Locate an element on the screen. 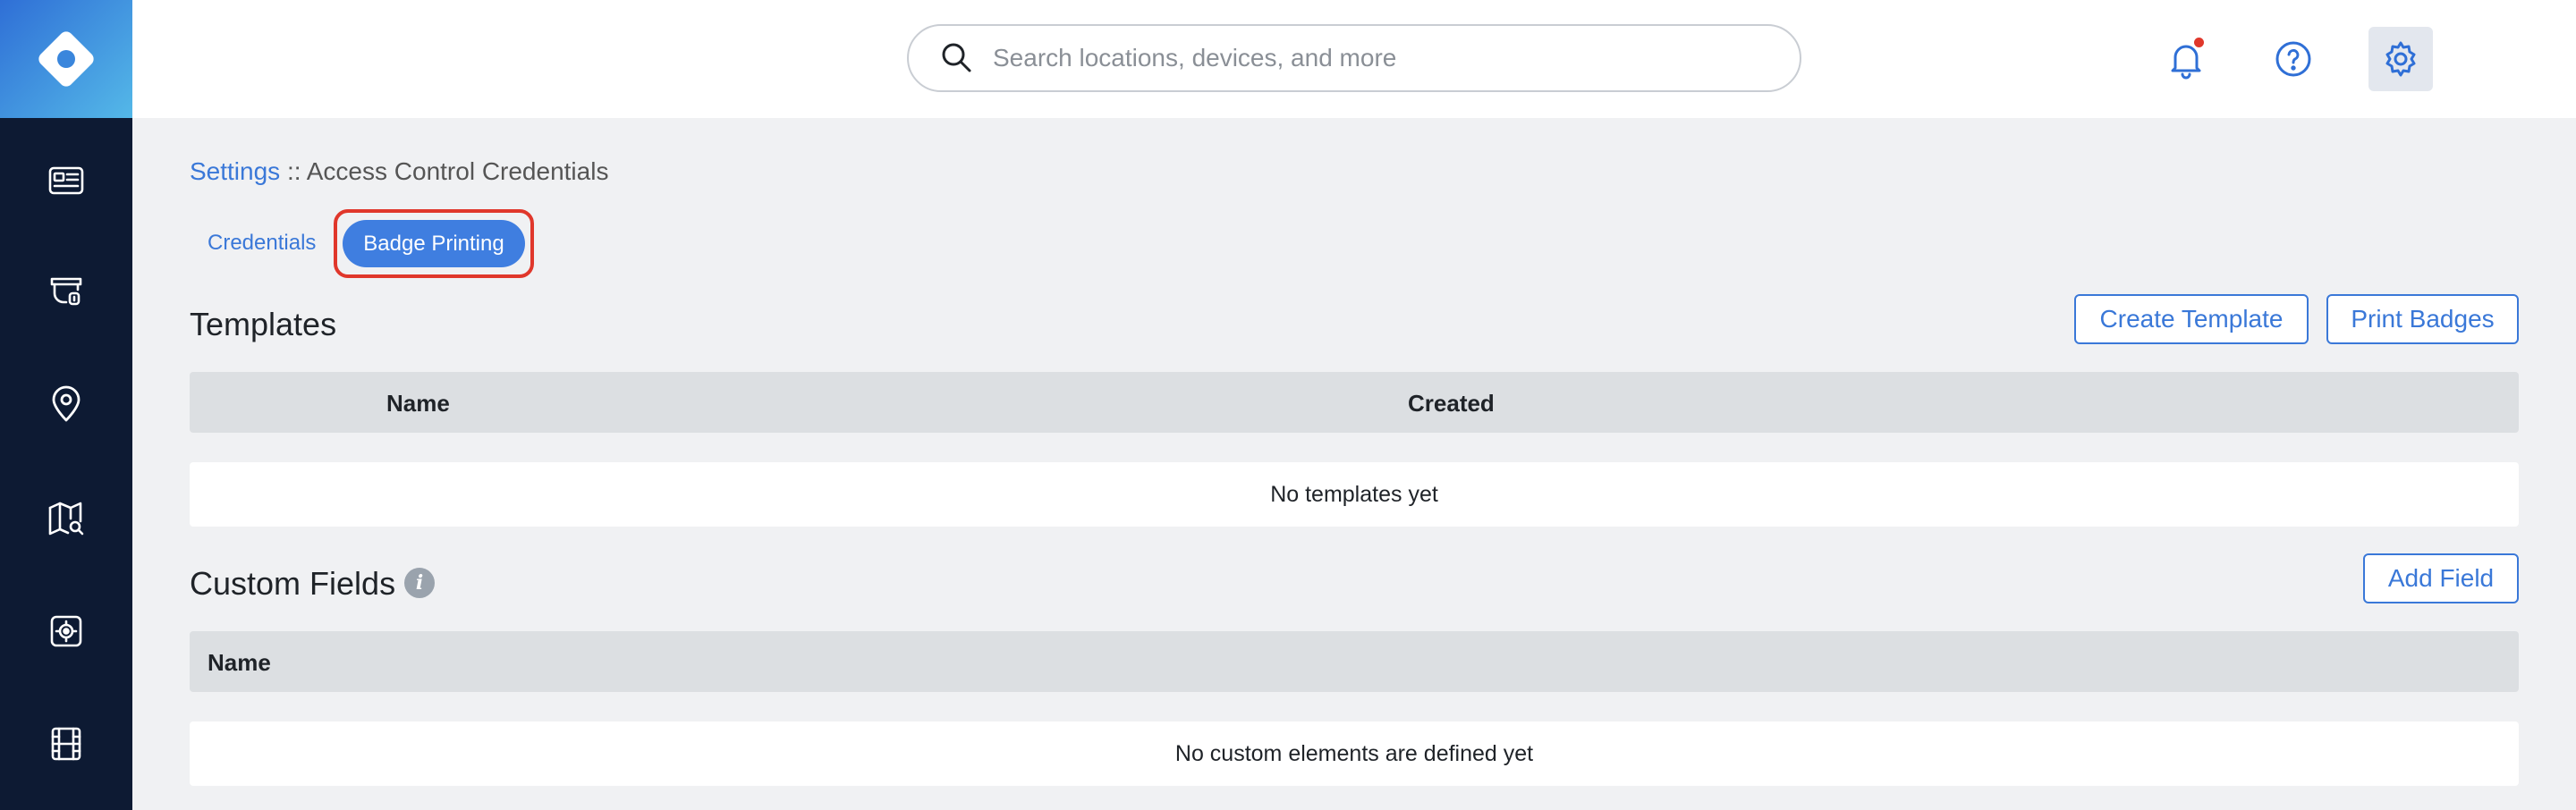  notification-dot is located at coordinates (2199, 42).